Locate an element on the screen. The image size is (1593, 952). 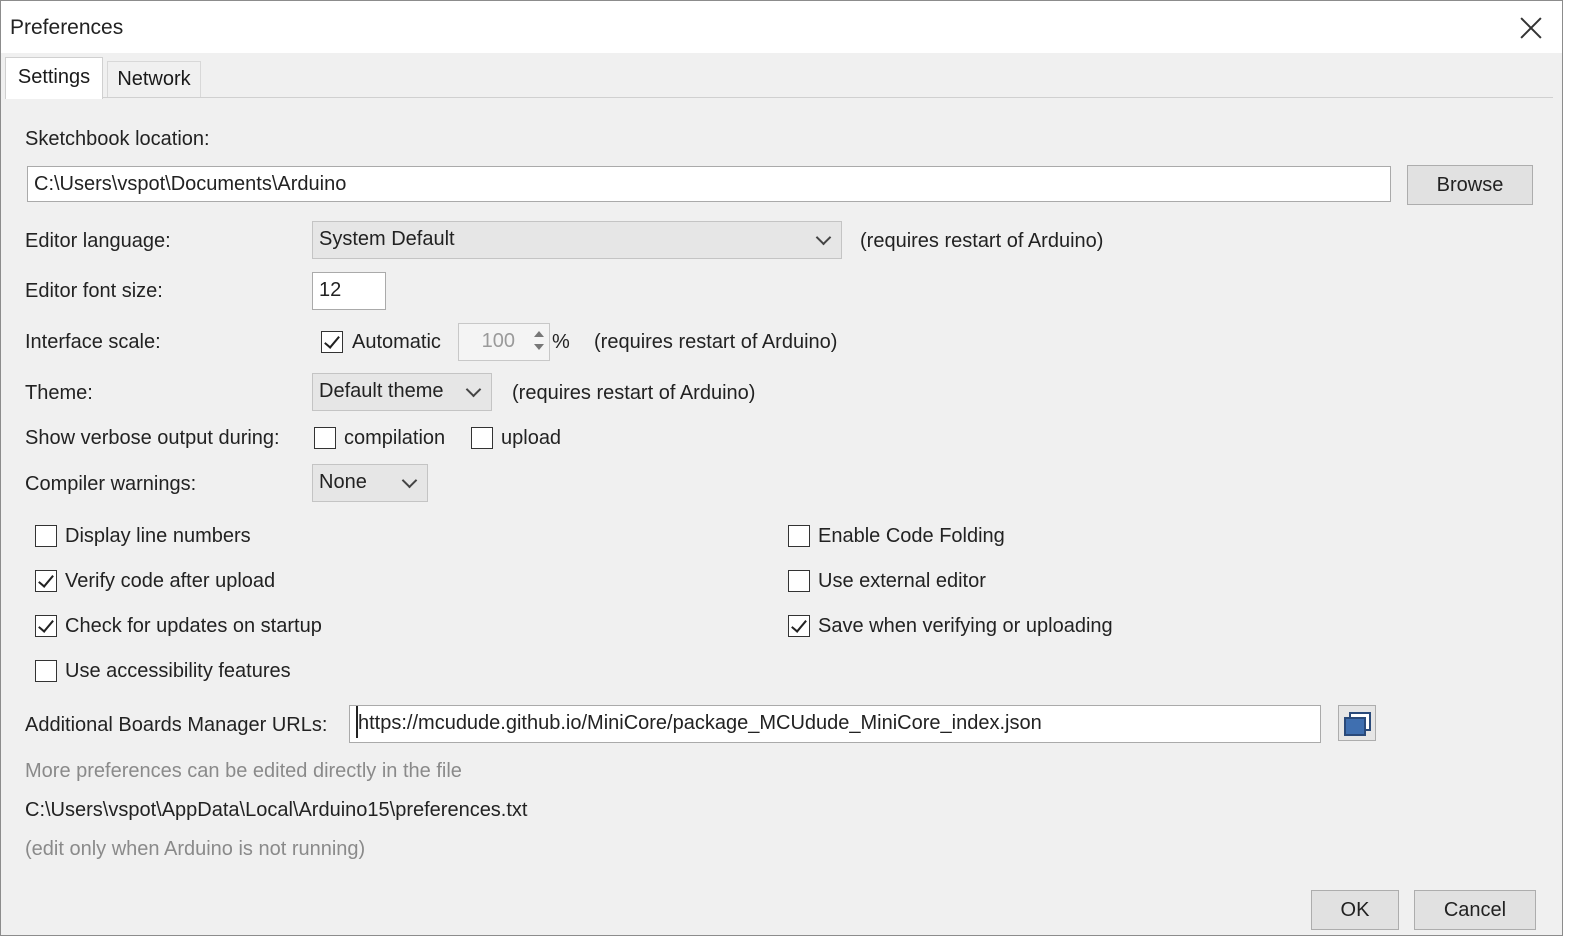
verbose-compilation-label: compilation is located at coordinates (395, 438).